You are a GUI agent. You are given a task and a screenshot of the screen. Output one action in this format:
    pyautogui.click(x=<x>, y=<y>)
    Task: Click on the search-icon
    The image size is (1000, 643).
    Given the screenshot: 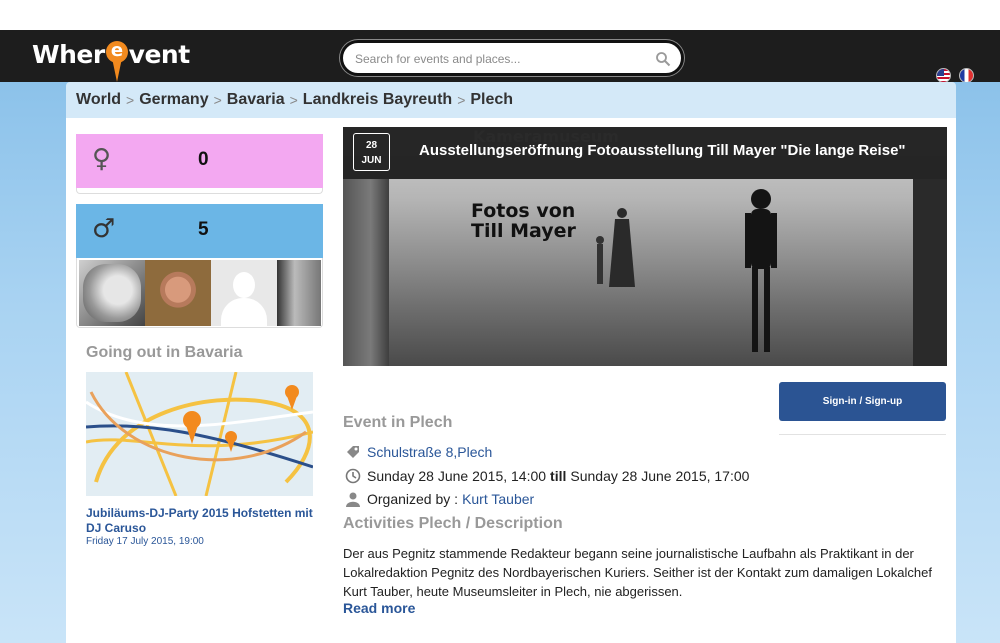 What is the action you would take?
    pyautogui.click(x=663, y=59)
    